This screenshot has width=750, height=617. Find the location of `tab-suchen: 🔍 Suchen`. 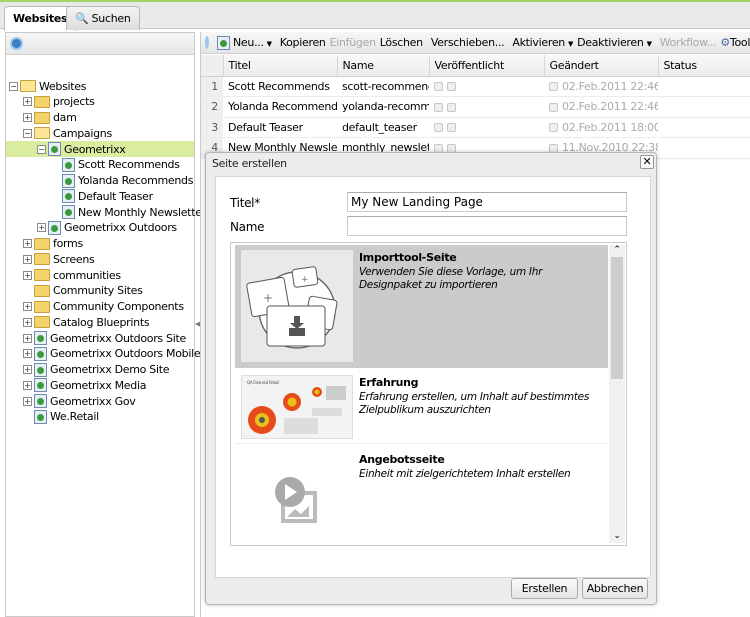

tab-suchen: 🔍 Suchen is located at coordinates (103, 18).